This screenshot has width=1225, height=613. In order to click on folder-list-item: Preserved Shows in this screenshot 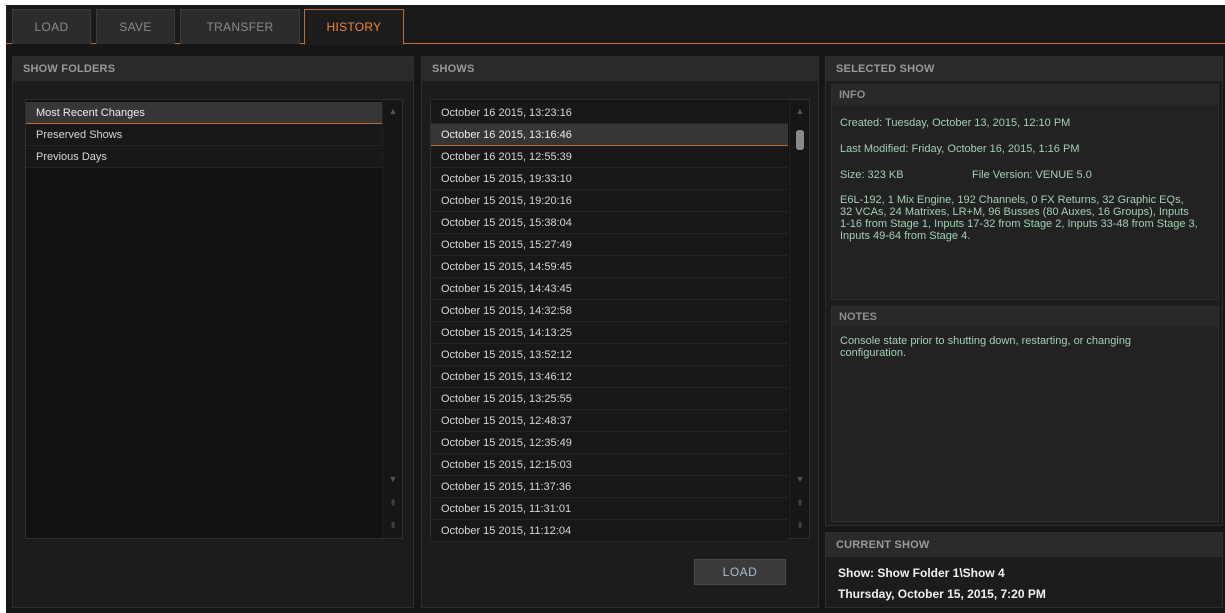, I will do `click(204, 135)`.